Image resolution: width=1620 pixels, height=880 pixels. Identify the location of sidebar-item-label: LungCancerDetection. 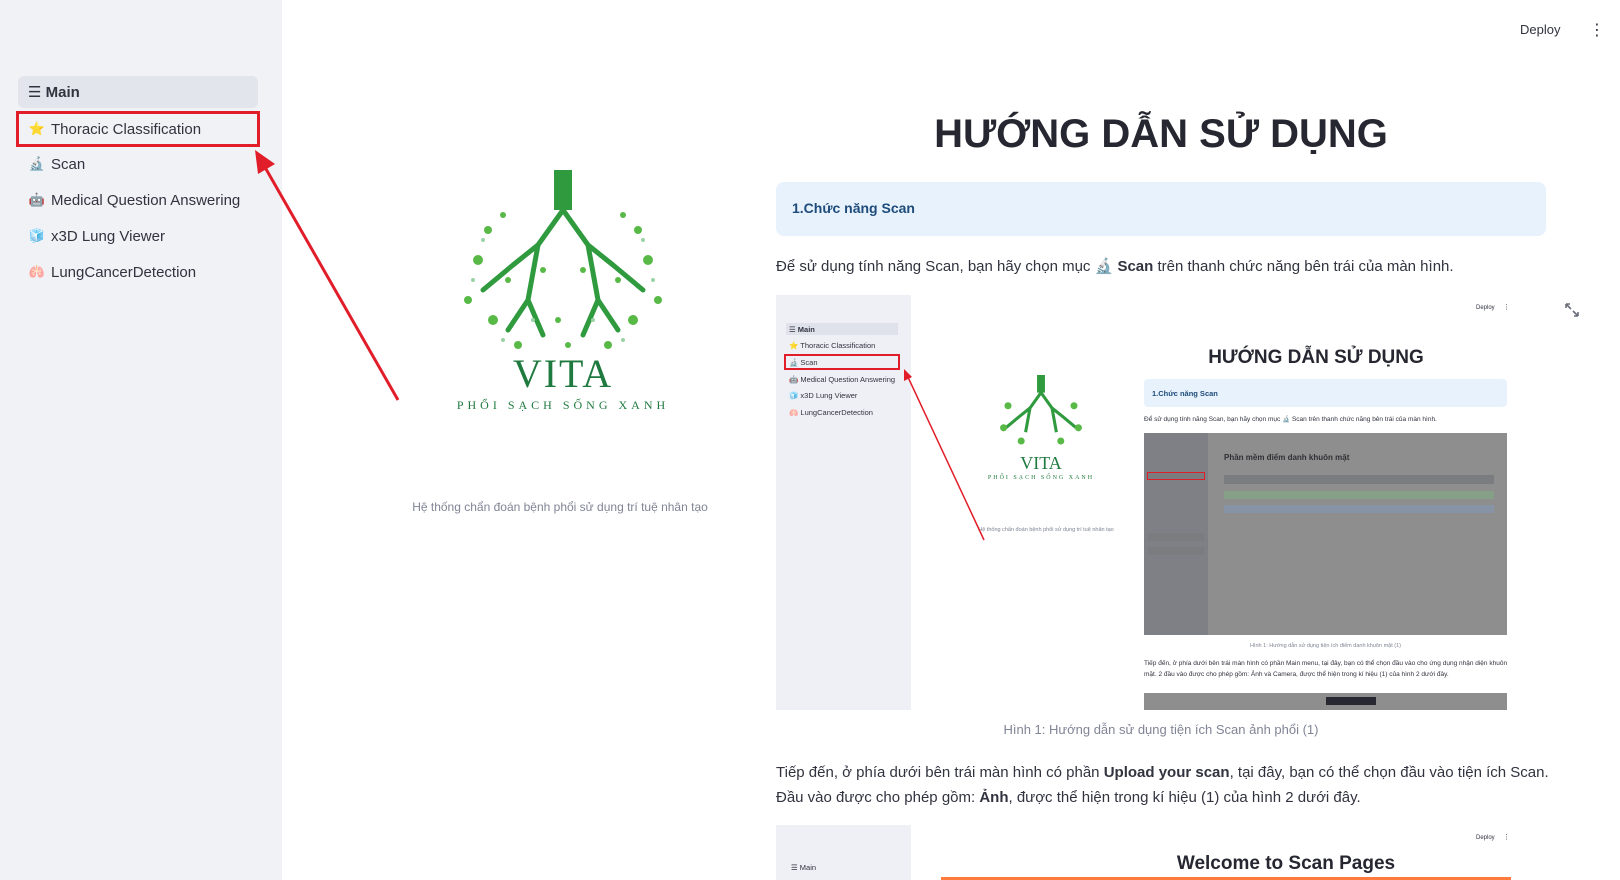
(124, 272).